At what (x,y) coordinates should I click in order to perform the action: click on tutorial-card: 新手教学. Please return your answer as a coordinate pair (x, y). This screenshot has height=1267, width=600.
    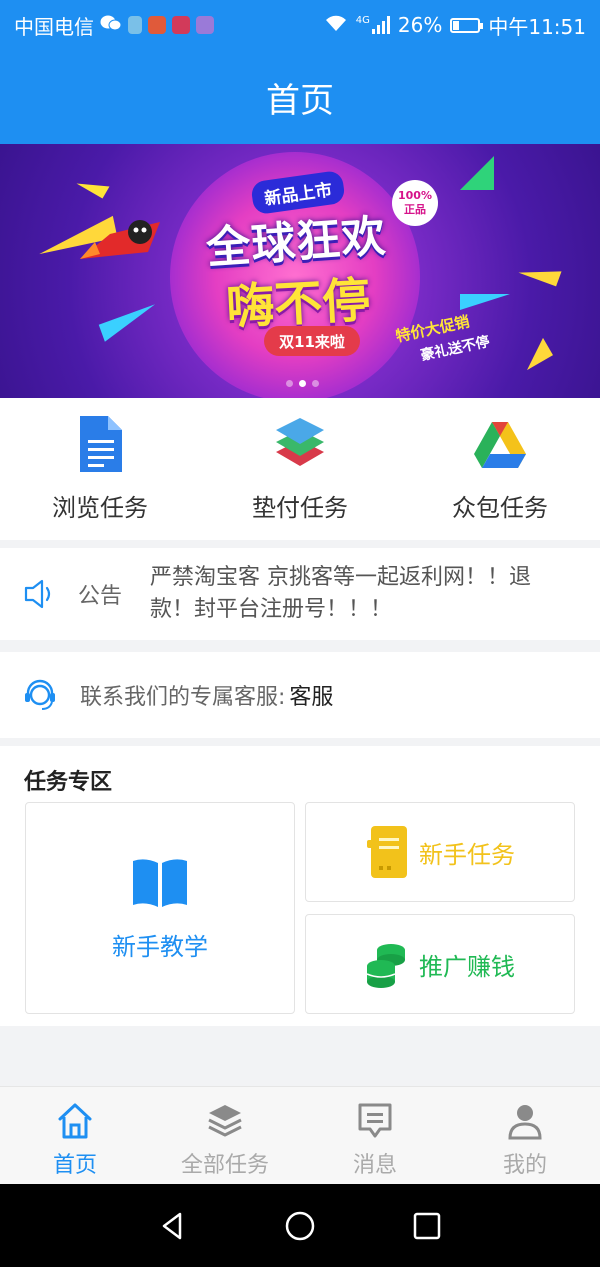
    Looking at the image, I should click on (160, 908).